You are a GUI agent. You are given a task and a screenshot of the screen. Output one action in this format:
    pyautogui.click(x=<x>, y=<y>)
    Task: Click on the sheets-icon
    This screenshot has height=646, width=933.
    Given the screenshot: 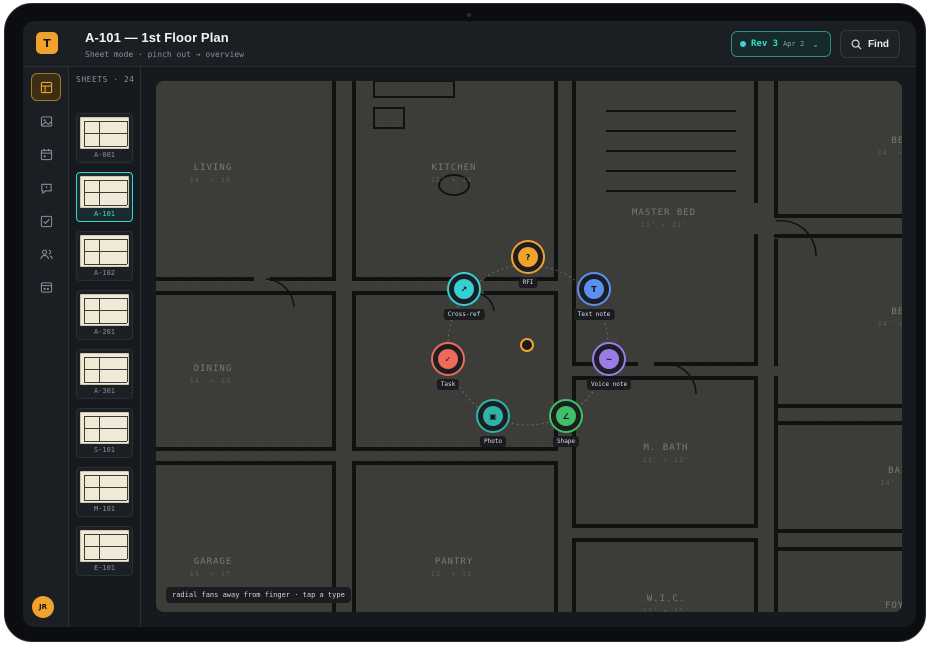 What is the action you would take?
    pyautogui.click(x=46, y=87)
    